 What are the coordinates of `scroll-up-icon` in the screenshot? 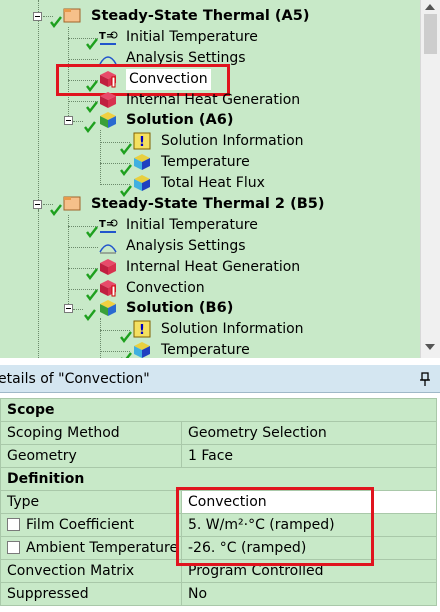 It's located at (430, 7).